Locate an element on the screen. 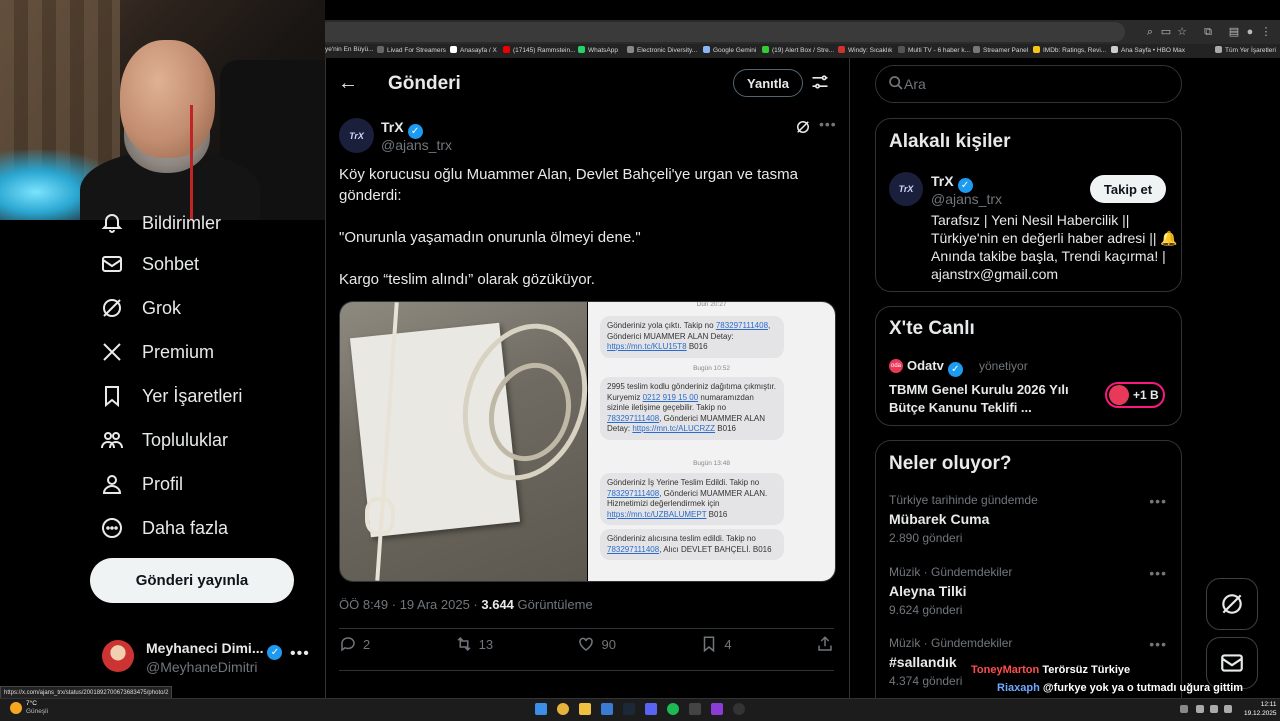 This screenshot has height=721, width=1280. sidebar-item-label: Premium is located at coordinates (178, 351).